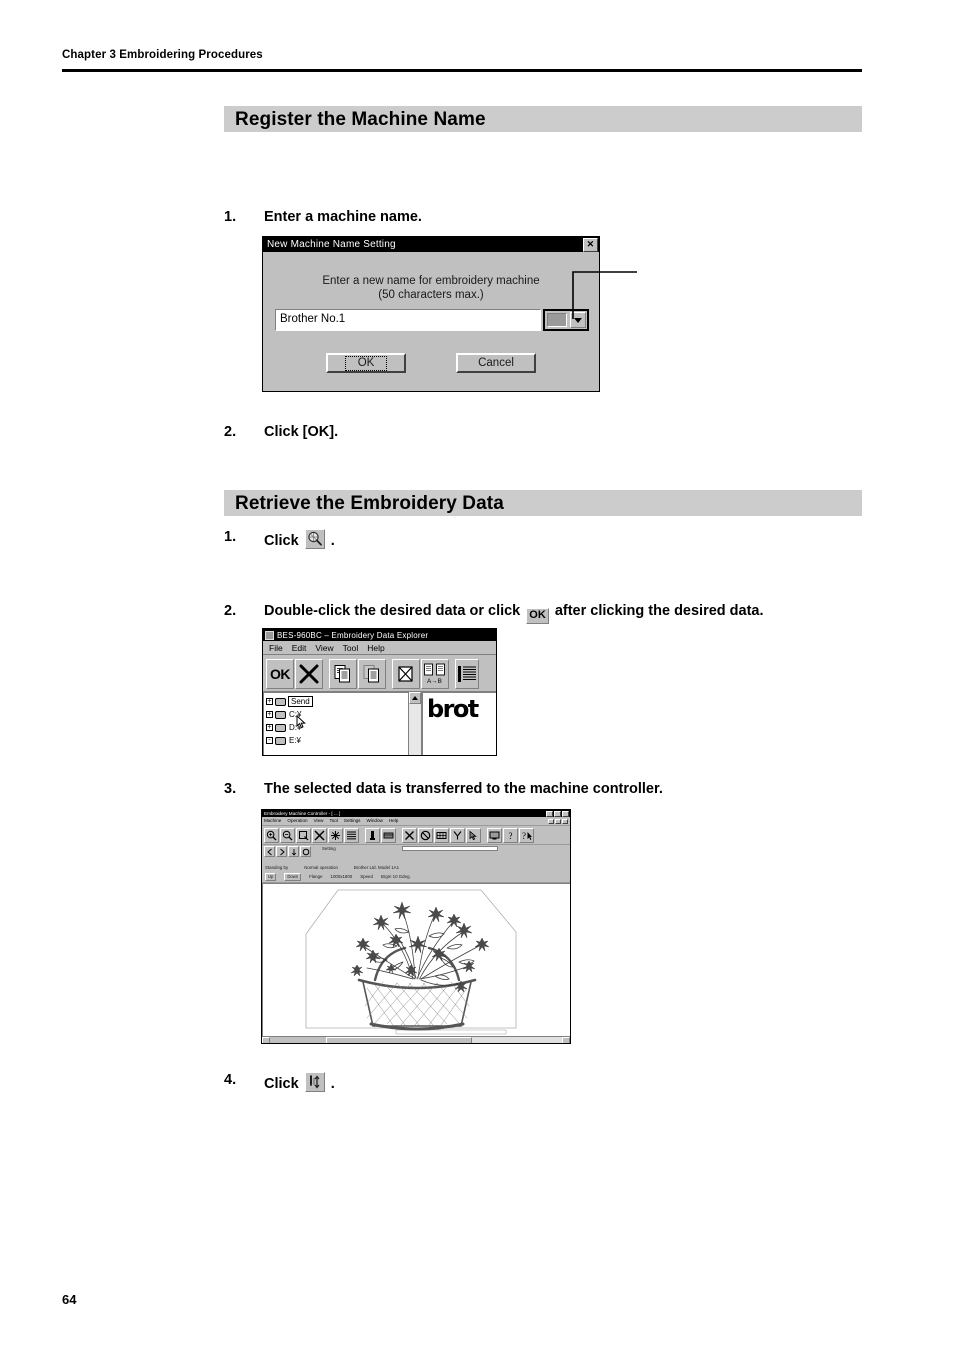 This screenshot has width=954, height=1351. What do you see at coordinates (659, 611) in the screenshot?
I see `step-retrieve-2-text-after: after clicking the desired data.` at bounding box center [659, 611].